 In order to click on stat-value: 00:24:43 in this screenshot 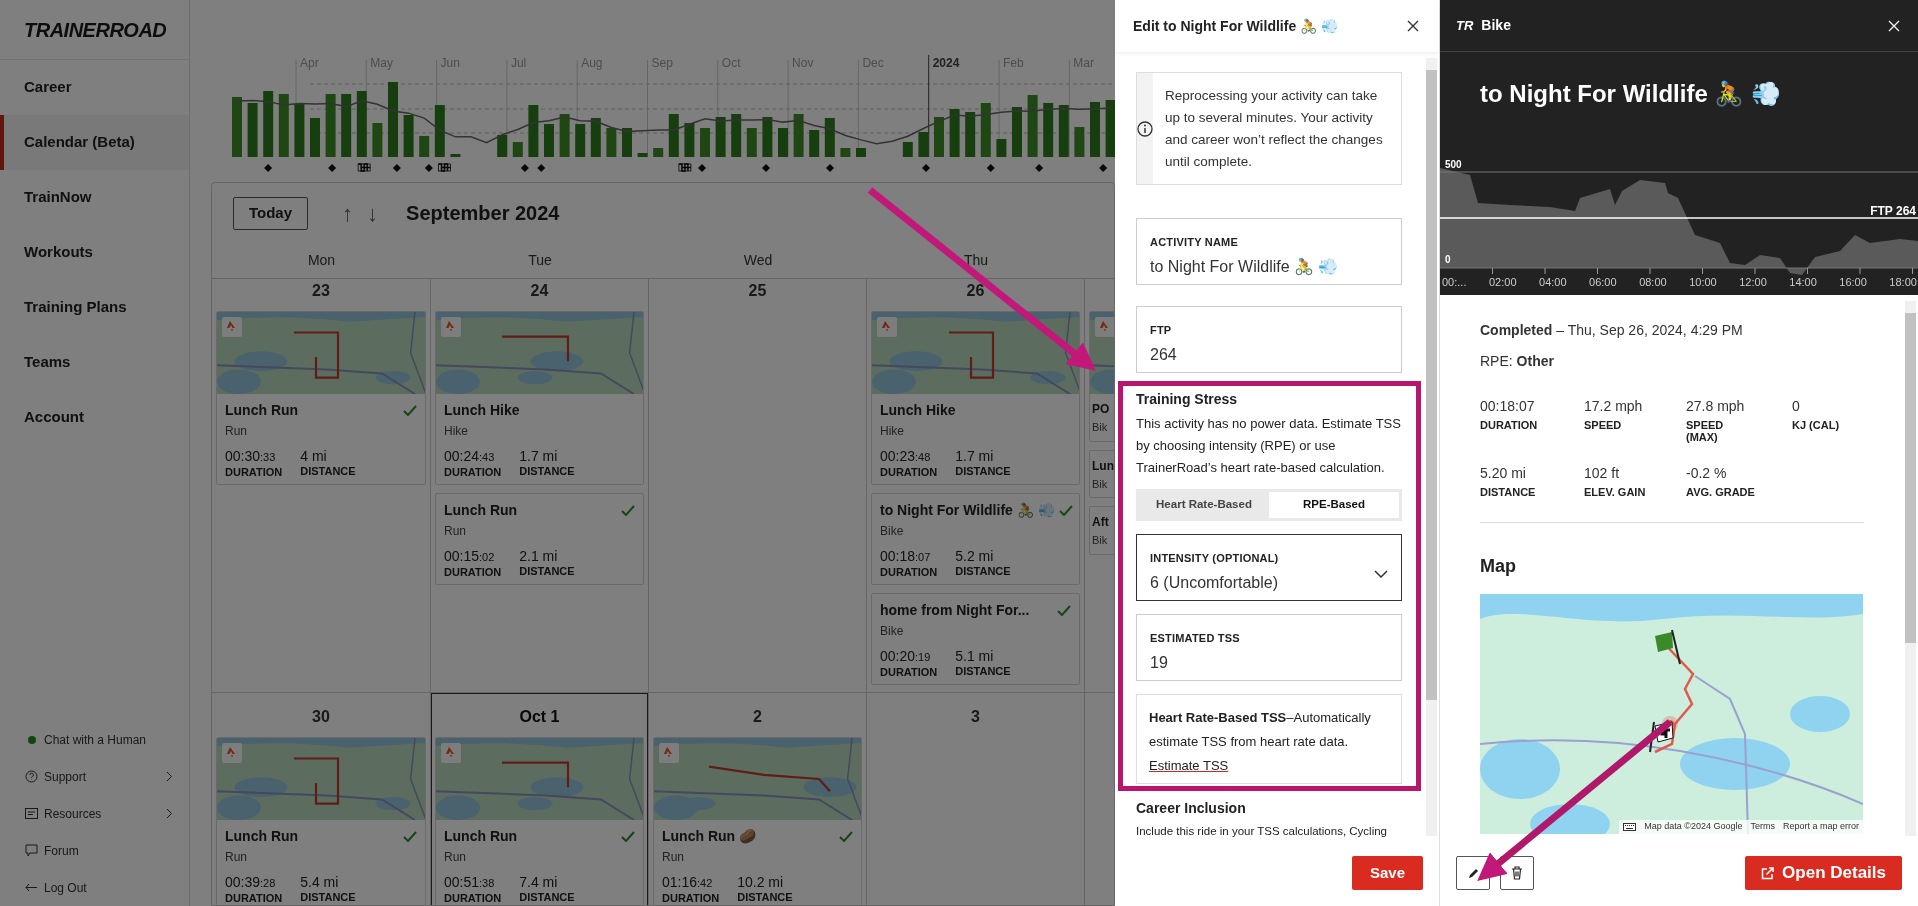, I will do `click(470, 456)`.